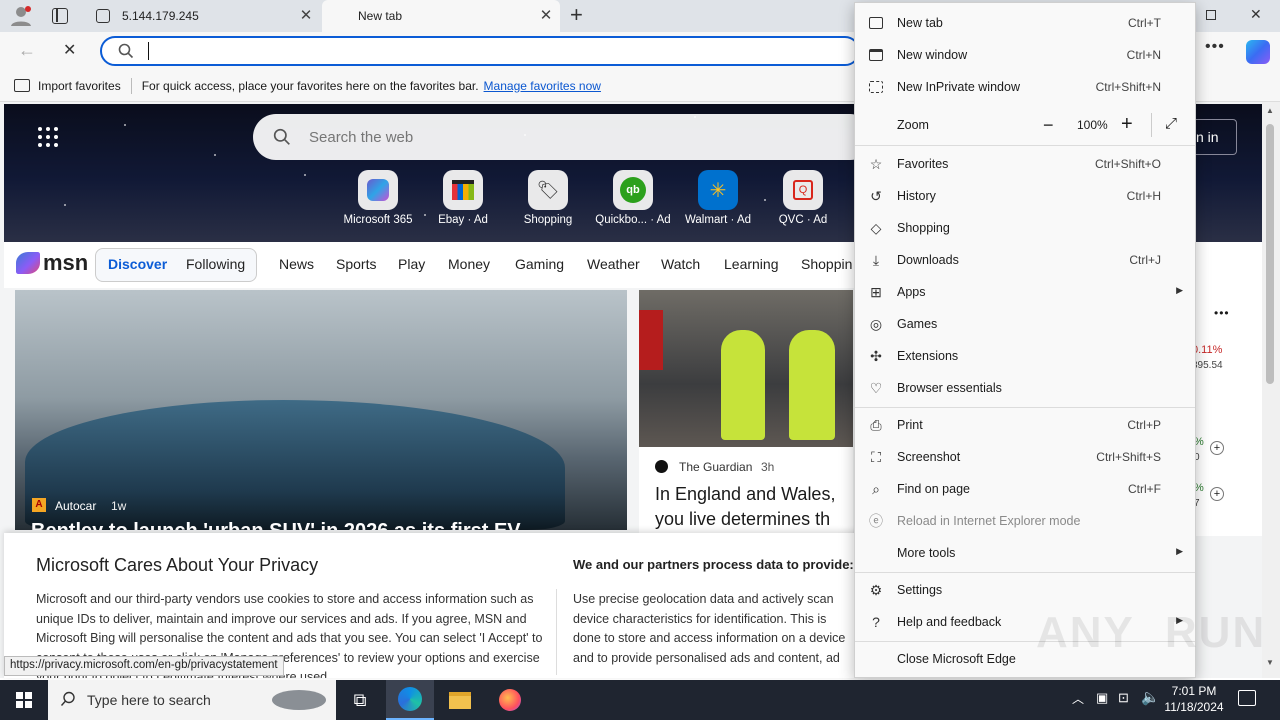  I want to click on fullscreen-icon: ⤢, so click(1171, 123).